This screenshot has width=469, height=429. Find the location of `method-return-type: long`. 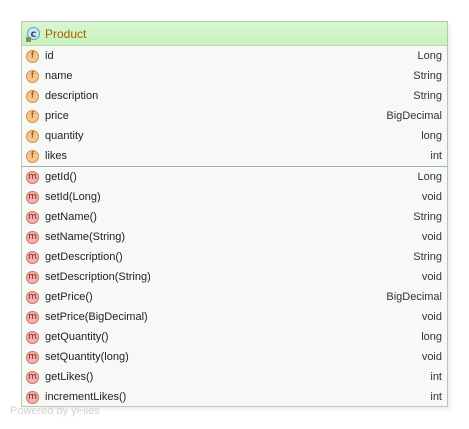

method-return-type: long is located at coordinates (431, 337).